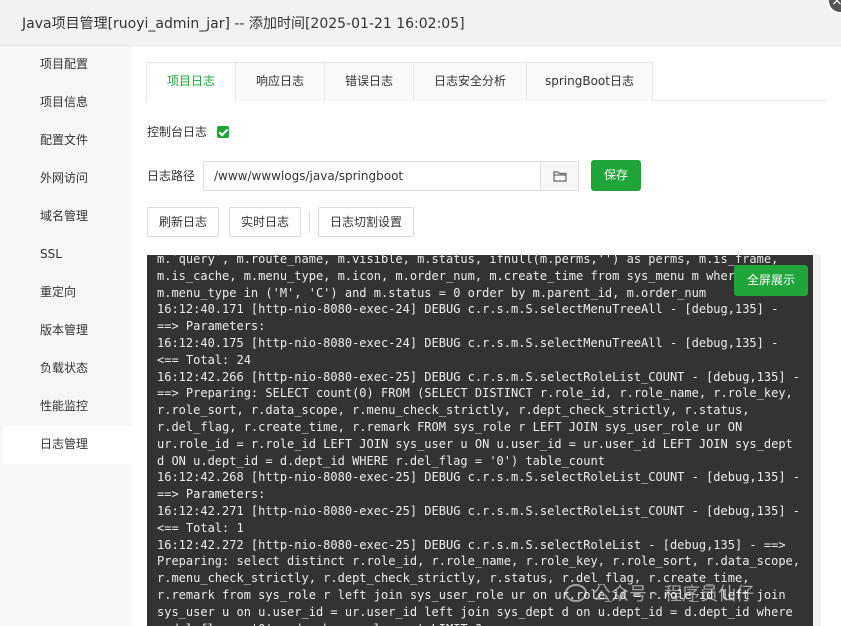 This screenshot has width=841, height=626. I want to click on fullscreen-button: 全屏展示, so click(771, 280).